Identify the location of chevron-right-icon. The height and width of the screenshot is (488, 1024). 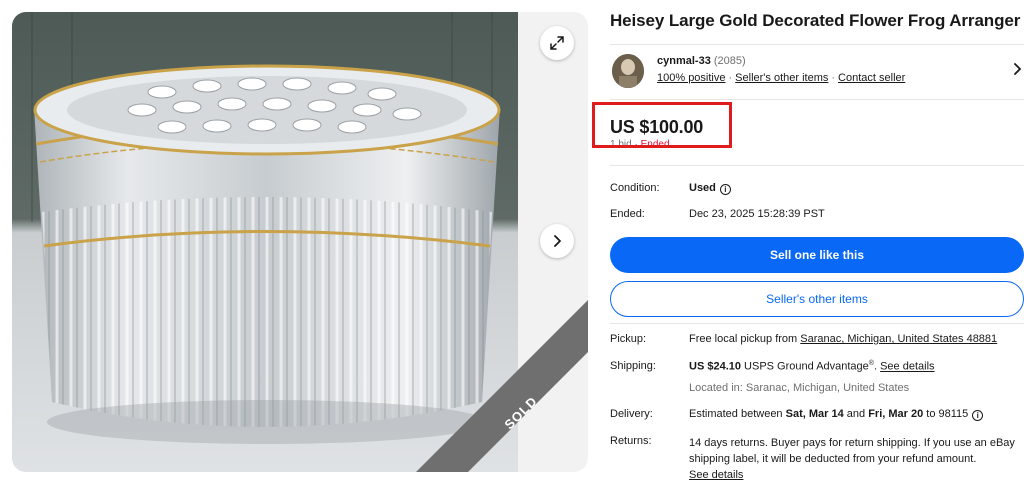
(557, 241).